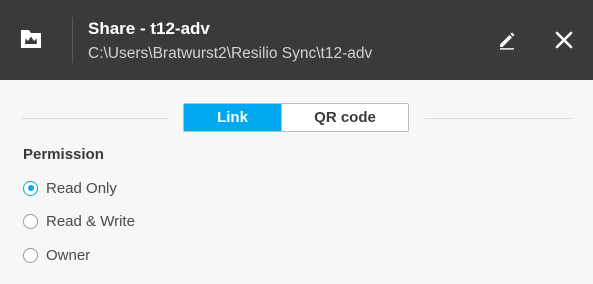 The height and width of the screenshot is (284, 593). What do you see at coordinates (31, 39) in the screenshot?
I see `shared-folder-icon` at bounding box center [31, 39].